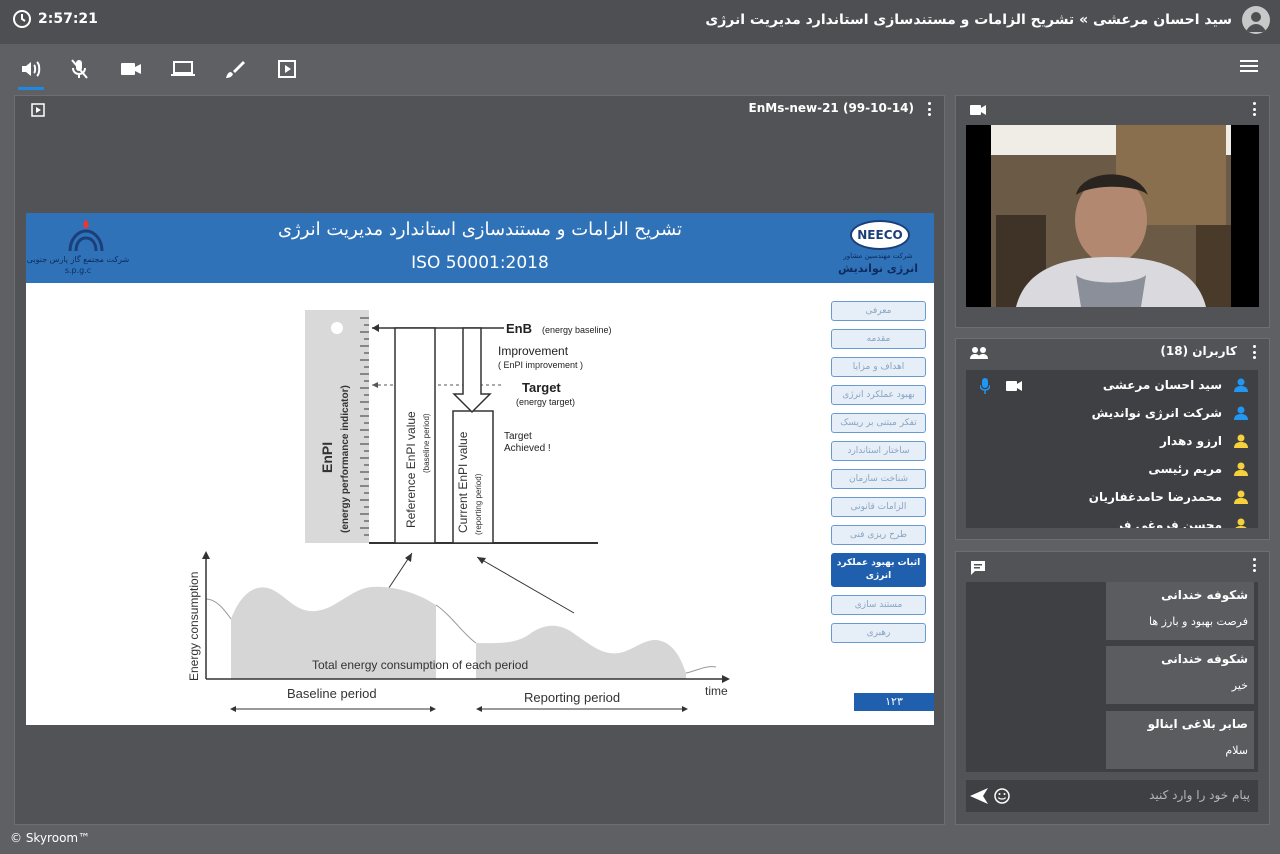 Image resolution: width=1280 pixels, height=854 pixels. What do you see at coordinates (518, 436) in the screenshot?
I see `target-achieved-label-1: Target` at bounding box center [518, 436].